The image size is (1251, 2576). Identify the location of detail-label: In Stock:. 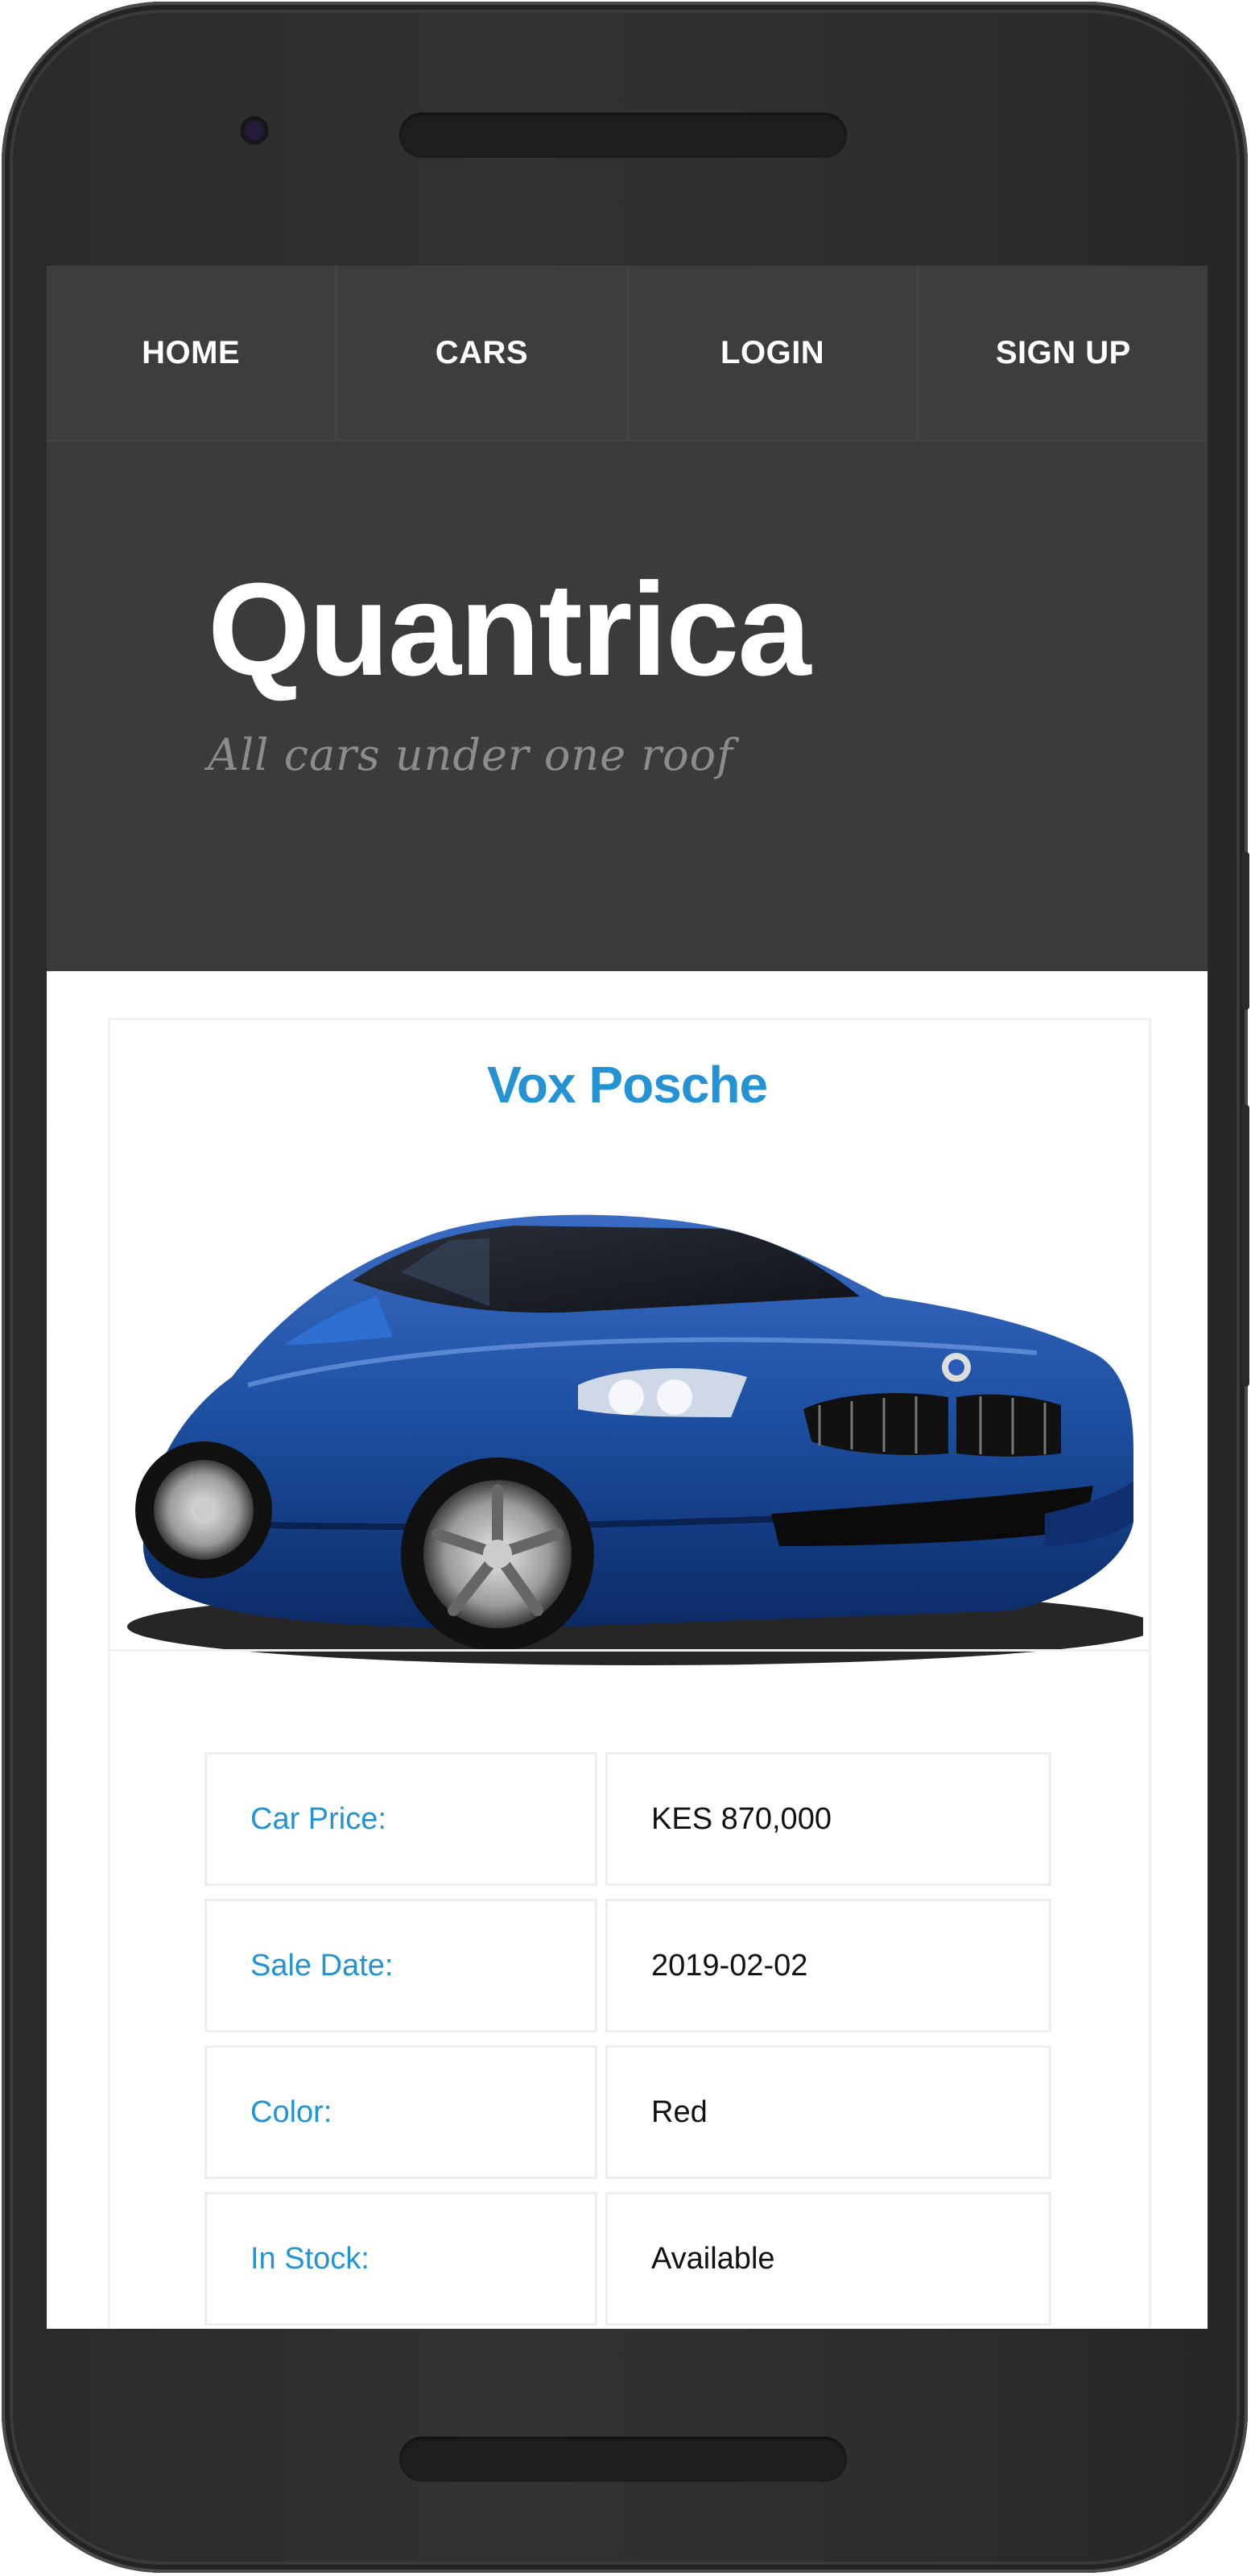
(400, 2259).